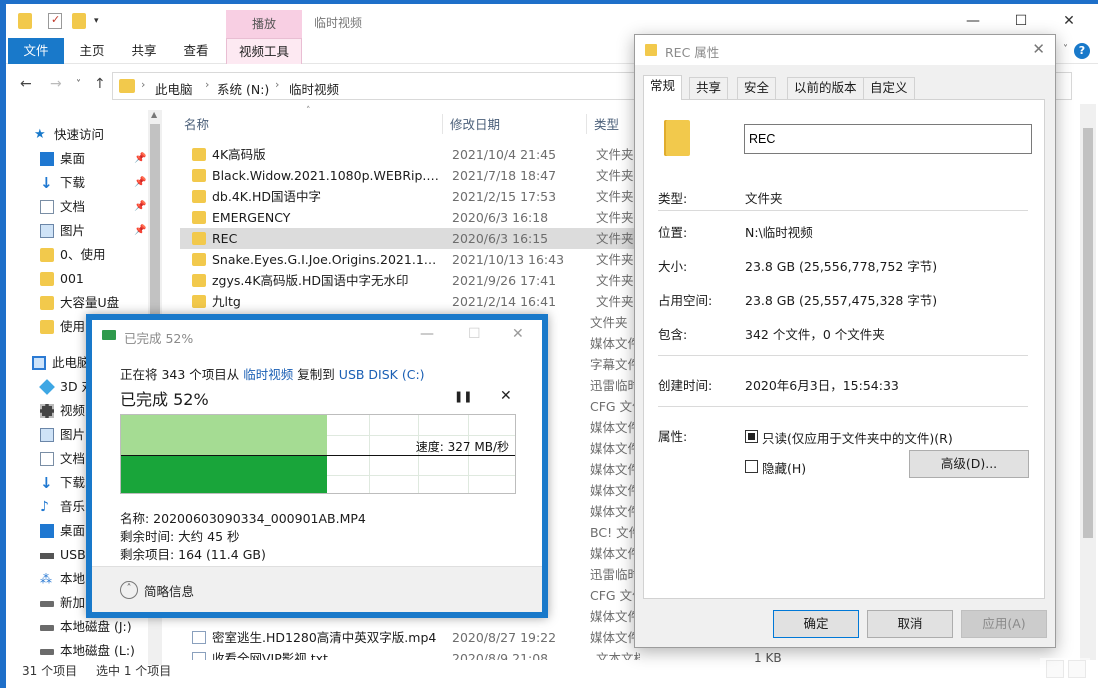  Describe the element at coordinates (73, 602) in the screenshot. I see `nav-label: 新加` at that location.